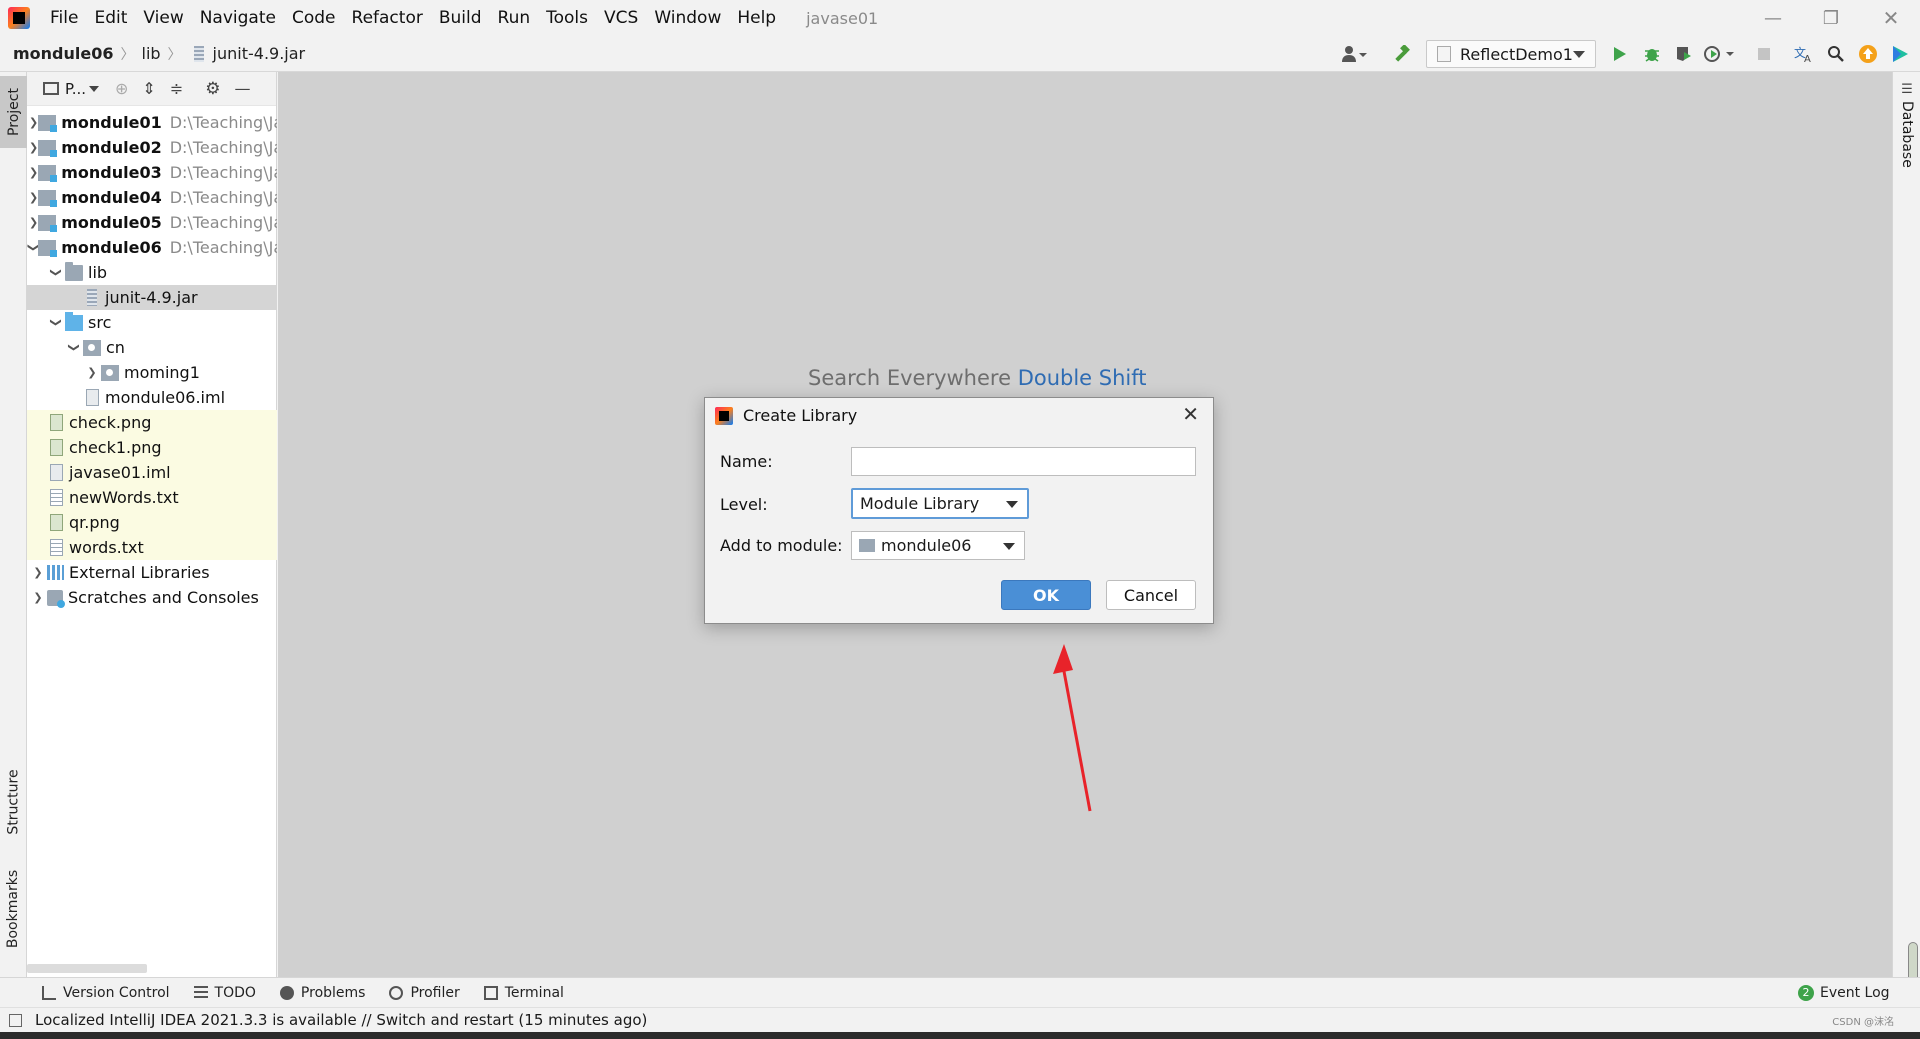  I want to click on module-value: mondule06, so click(926, 545).